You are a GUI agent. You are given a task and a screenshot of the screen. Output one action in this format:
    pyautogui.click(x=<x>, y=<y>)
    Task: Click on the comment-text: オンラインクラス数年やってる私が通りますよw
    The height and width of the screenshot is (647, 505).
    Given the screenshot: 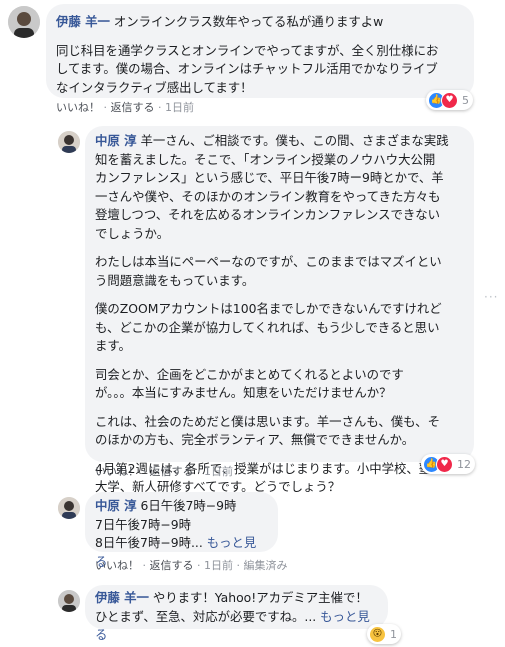 What is the action you would take?
    pyautogui.click(x=248, y=21)
    